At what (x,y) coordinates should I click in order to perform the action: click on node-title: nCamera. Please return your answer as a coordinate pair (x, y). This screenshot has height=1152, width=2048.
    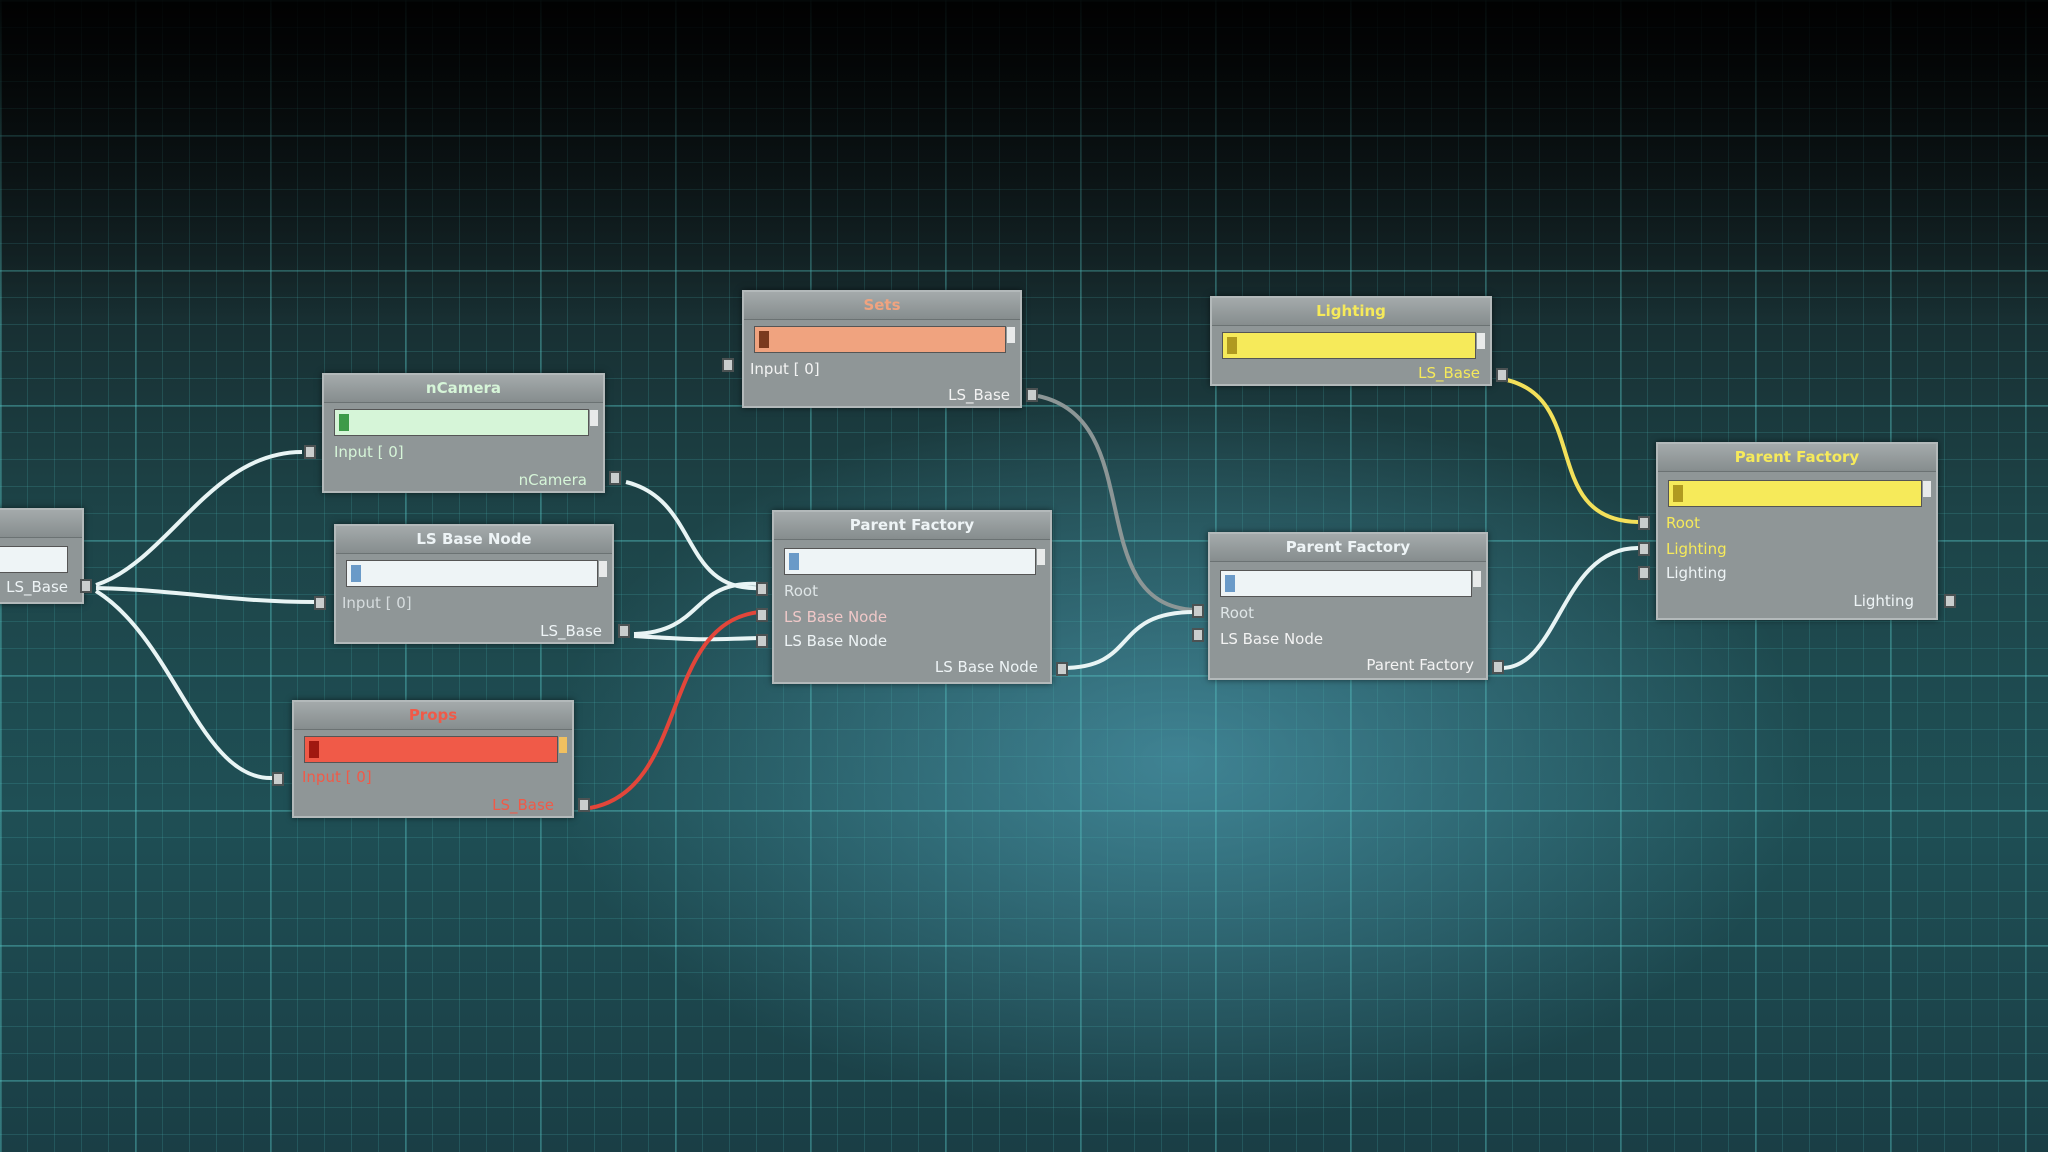
    Looking at the image, I should click on (463, 389).